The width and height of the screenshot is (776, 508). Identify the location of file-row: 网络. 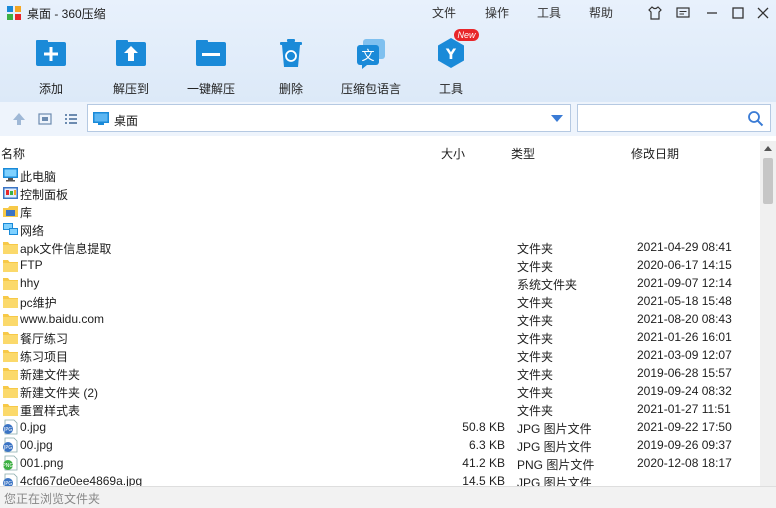
(380, 229).